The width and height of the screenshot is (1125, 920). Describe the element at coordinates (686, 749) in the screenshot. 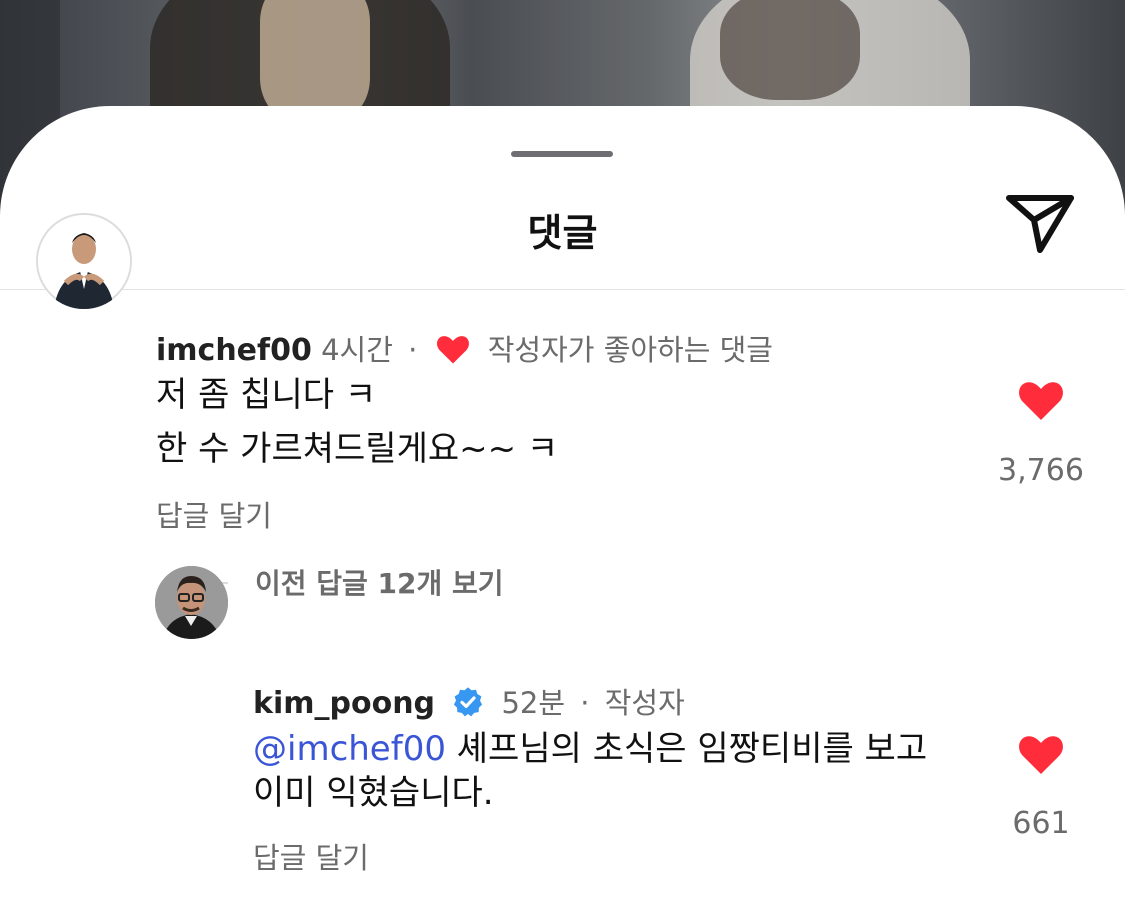

I see `comment-text: 셰프님의 초식은 임짱티비를 보고` at that location.